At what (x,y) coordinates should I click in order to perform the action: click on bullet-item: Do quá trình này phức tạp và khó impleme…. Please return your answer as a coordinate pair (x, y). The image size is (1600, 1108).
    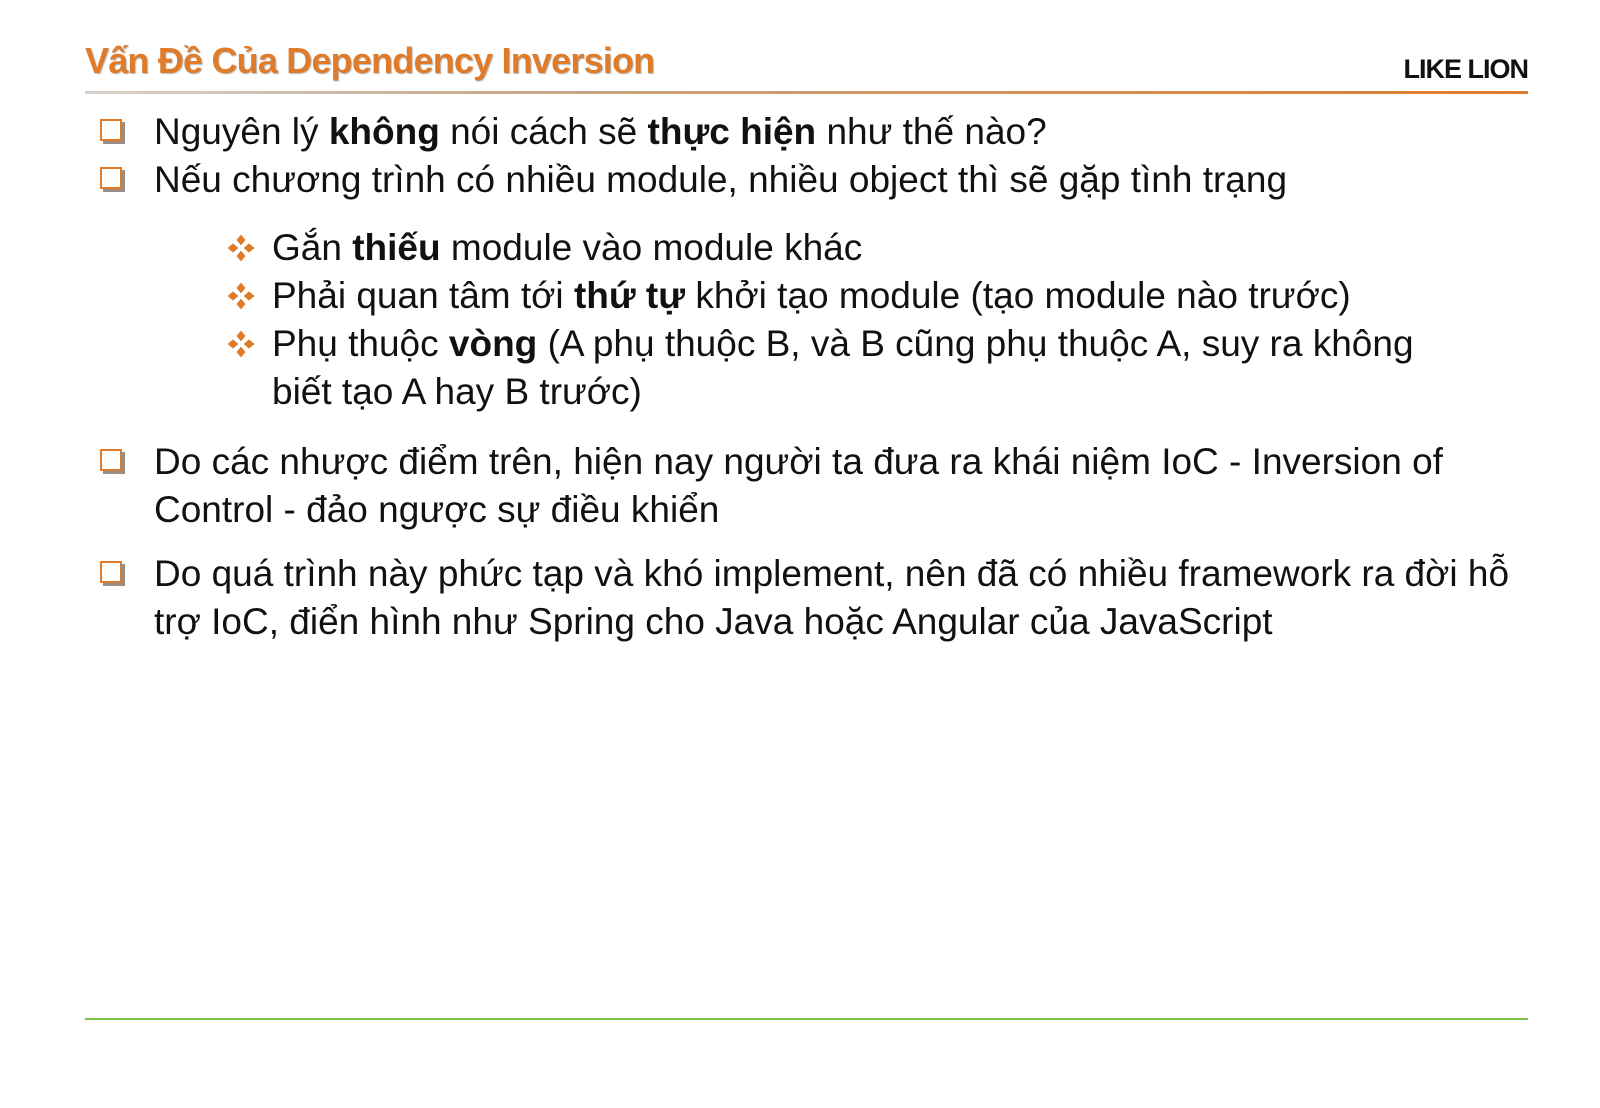
    Looking at the image, I should click on (820, 598).